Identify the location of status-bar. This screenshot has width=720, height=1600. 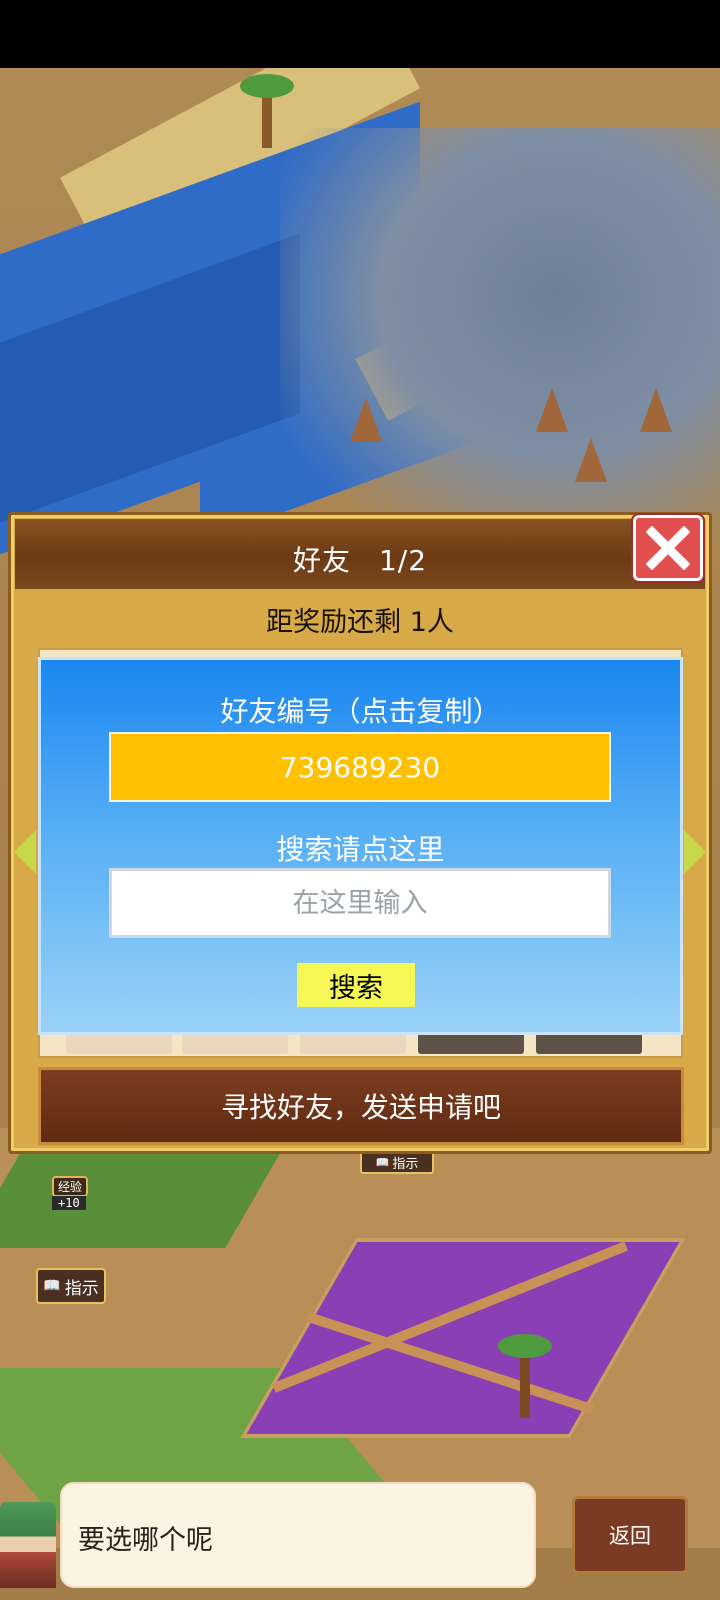
(360, 34).